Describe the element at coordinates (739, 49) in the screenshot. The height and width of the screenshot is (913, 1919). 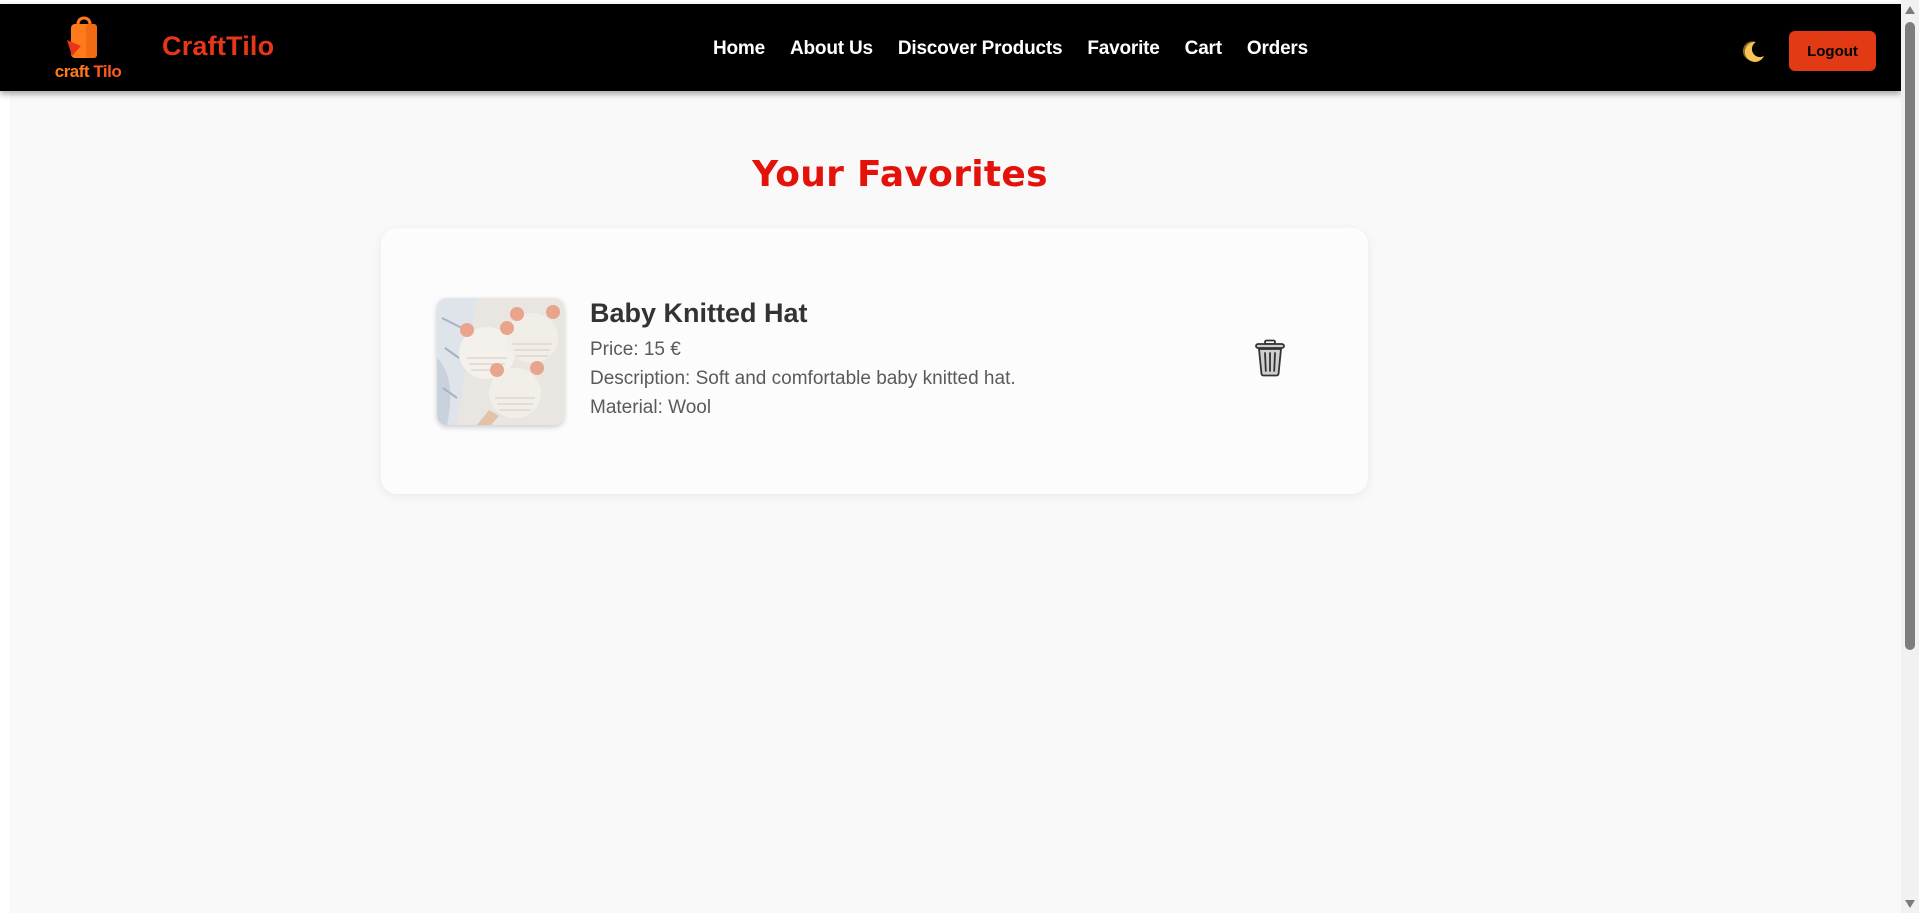
I see `nav-link-home: Home` at that location.